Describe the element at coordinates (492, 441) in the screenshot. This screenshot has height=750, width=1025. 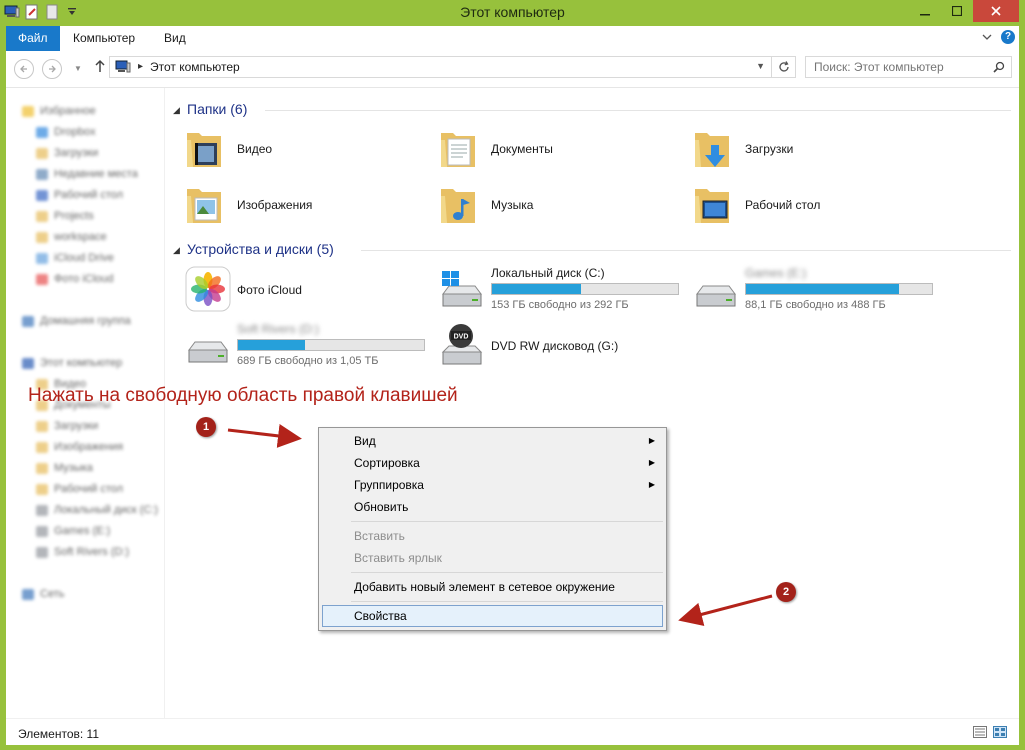
I see `menu-item-view: Вид ▶` at that location.